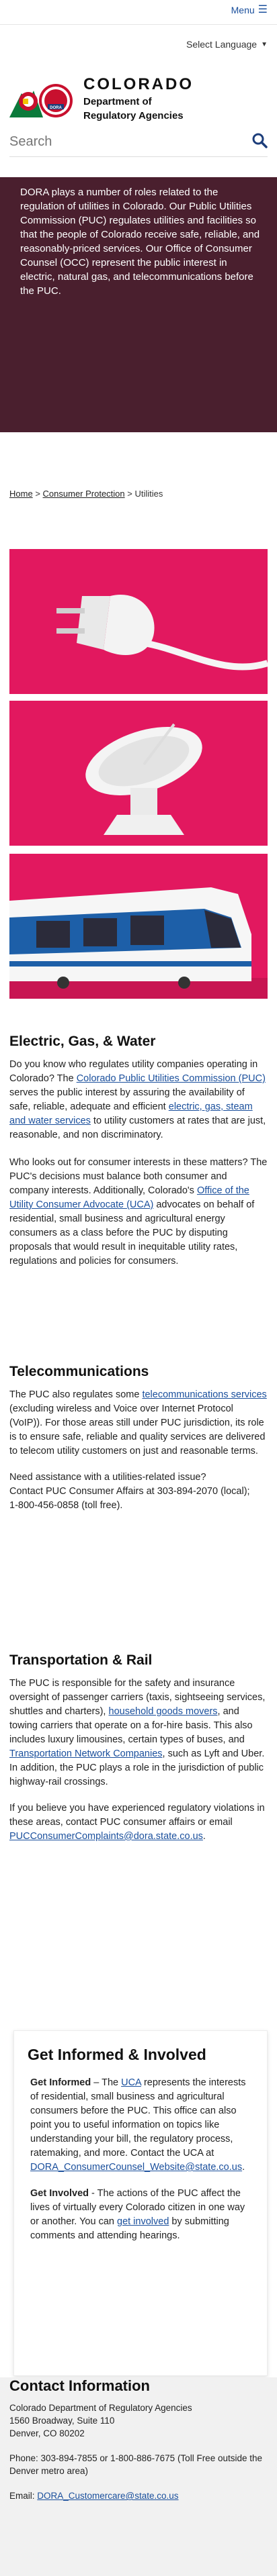  Describe the element at coordinates (131, 2082) in the screenshot. I see `uca-card-link: UCA` at that location.